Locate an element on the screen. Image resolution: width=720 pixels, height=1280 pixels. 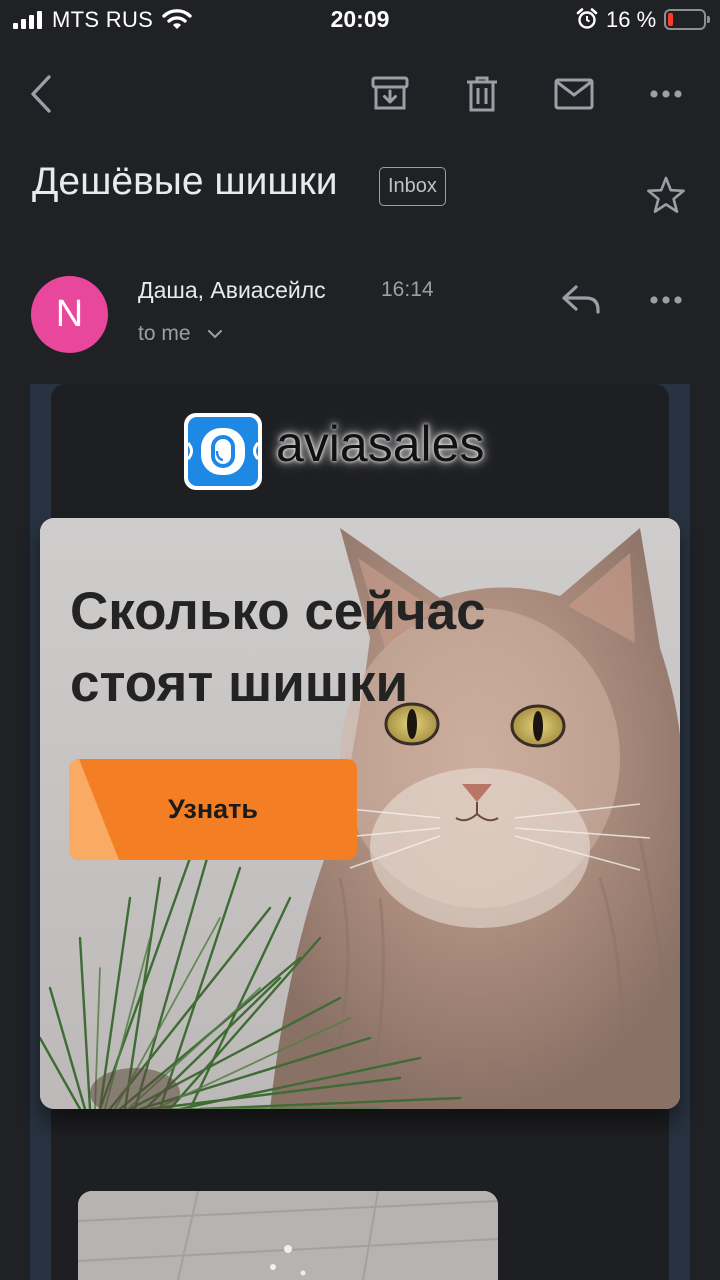
archive-button is located at coordinates (390, 94).